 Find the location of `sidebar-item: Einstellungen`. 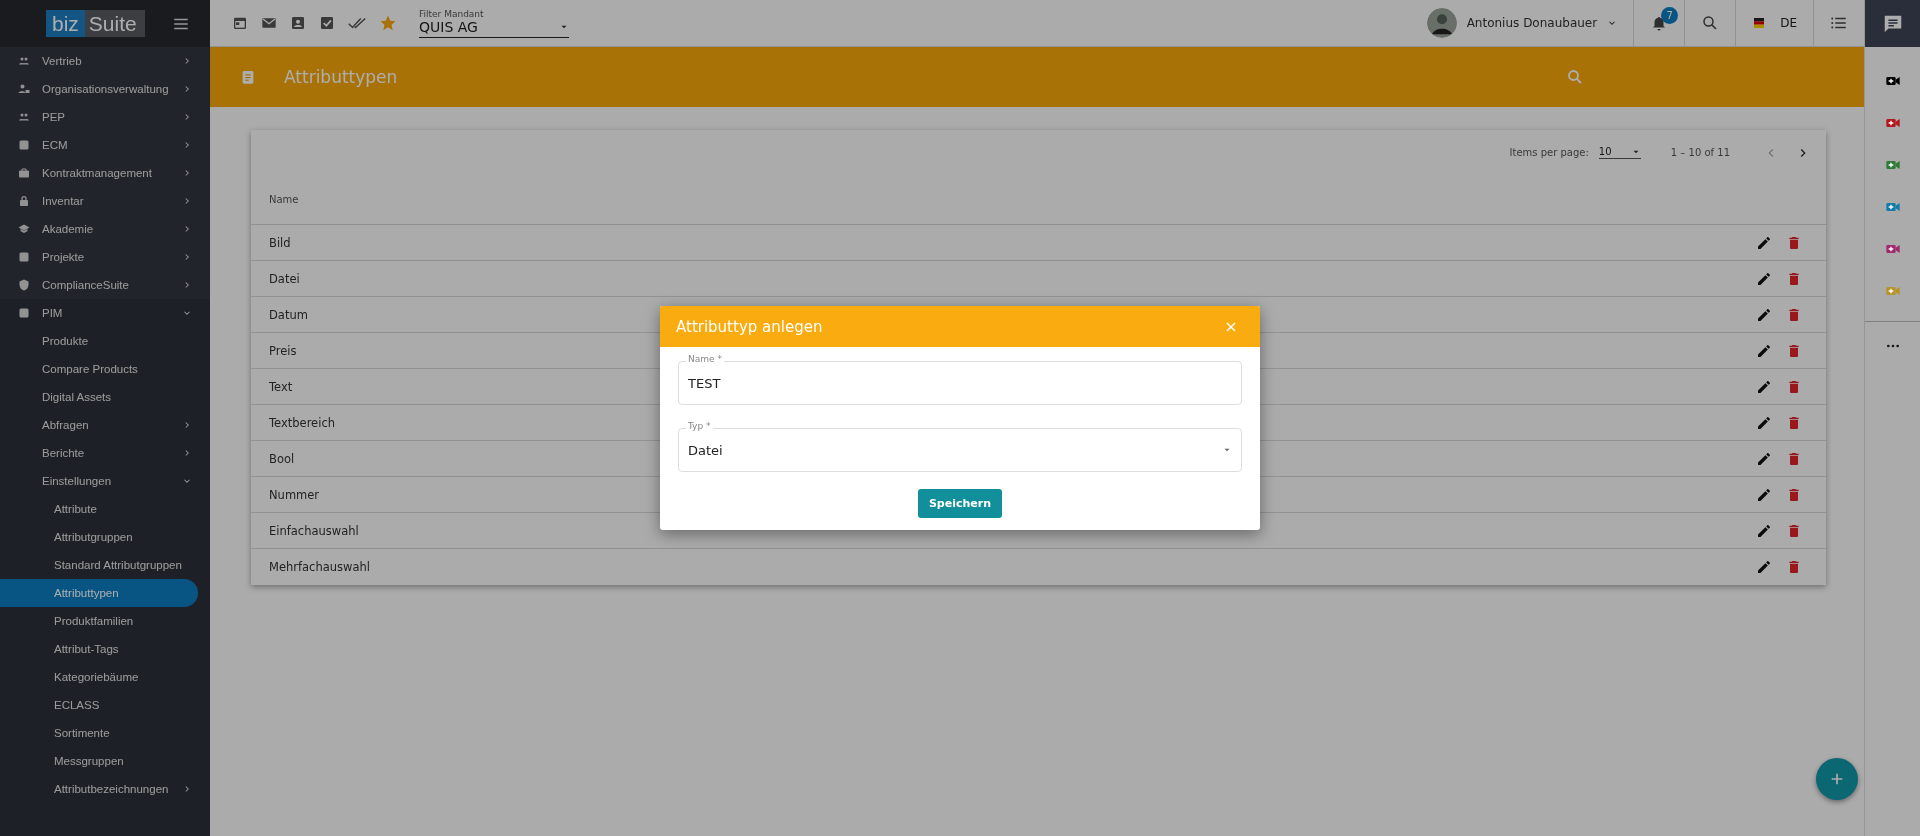

sidebar-item: Einstellungen is located at coordinates (105, 481).